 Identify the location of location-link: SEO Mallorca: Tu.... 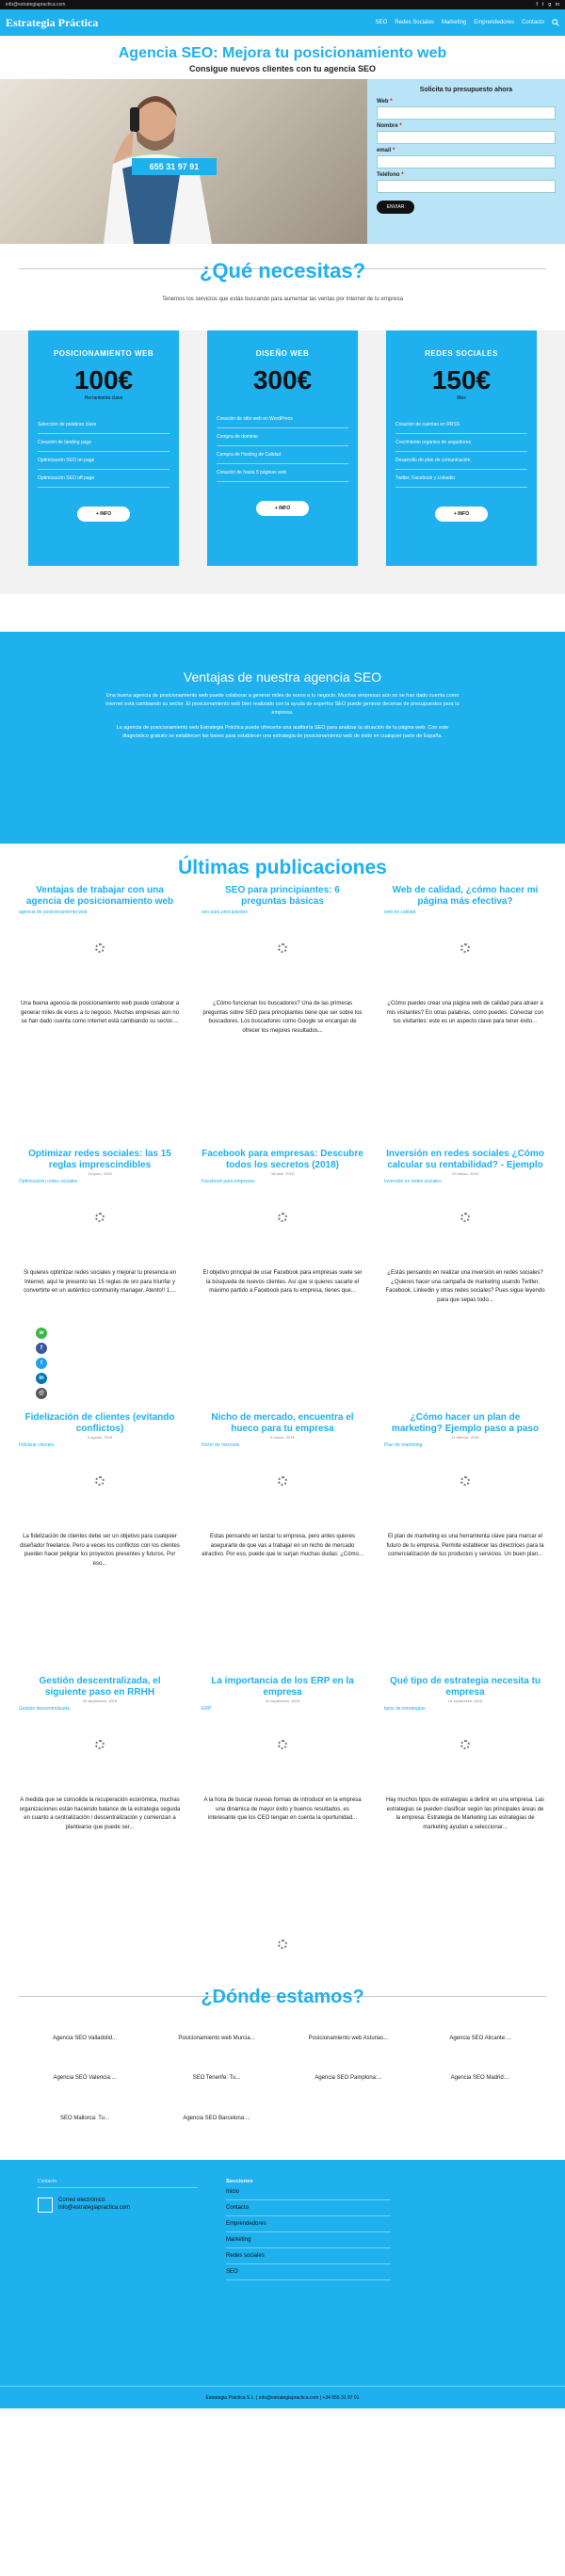
(85, 2118).